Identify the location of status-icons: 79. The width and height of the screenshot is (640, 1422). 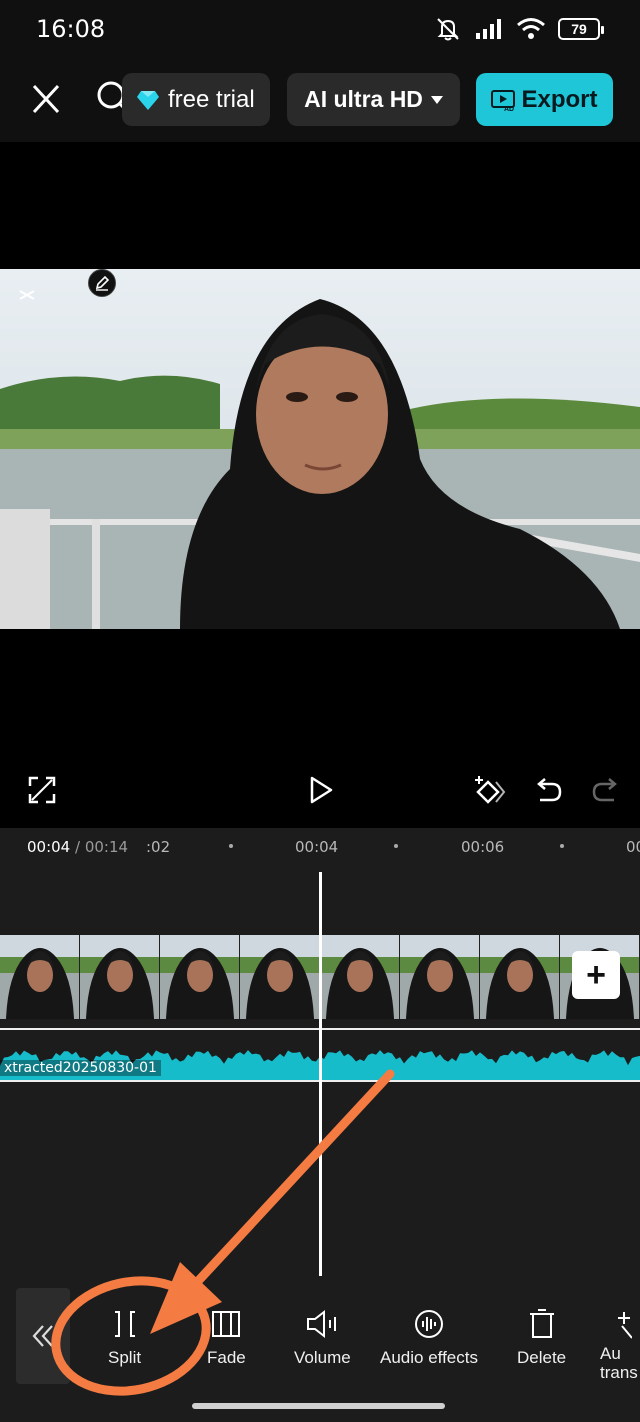
(519, 29).